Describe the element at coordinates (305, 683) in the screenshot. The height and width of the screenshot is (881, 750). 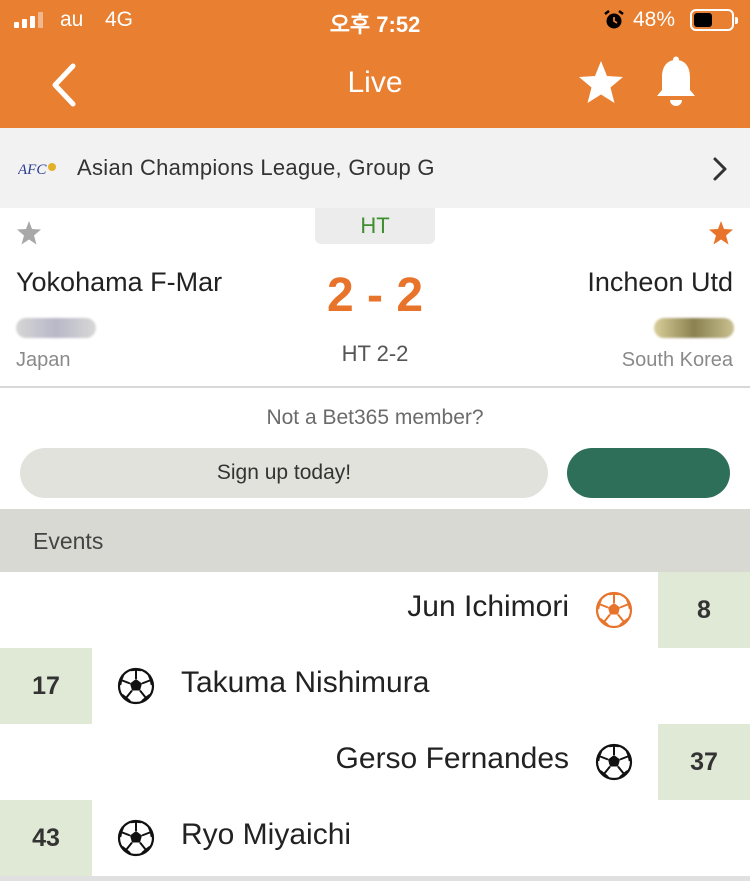
I see `event-player: Takuma Nishimura` at that location.